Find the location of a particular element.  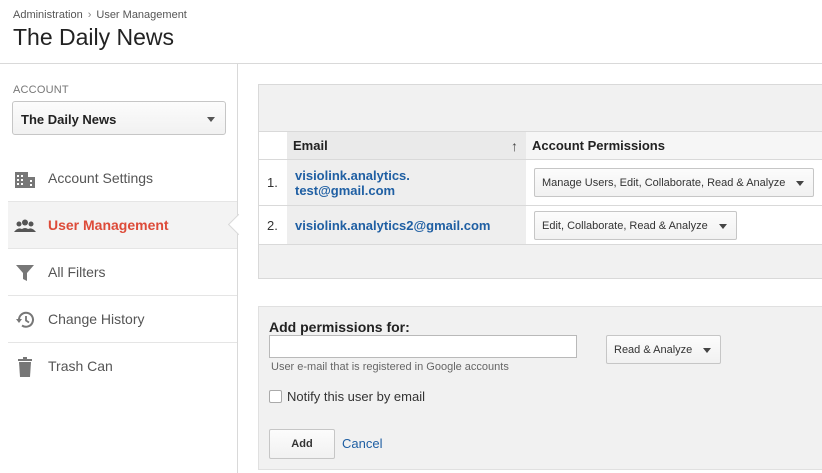

permissions-cell: Edit, Collaborate, Read & Analyze is located at coordinates (674, 225).